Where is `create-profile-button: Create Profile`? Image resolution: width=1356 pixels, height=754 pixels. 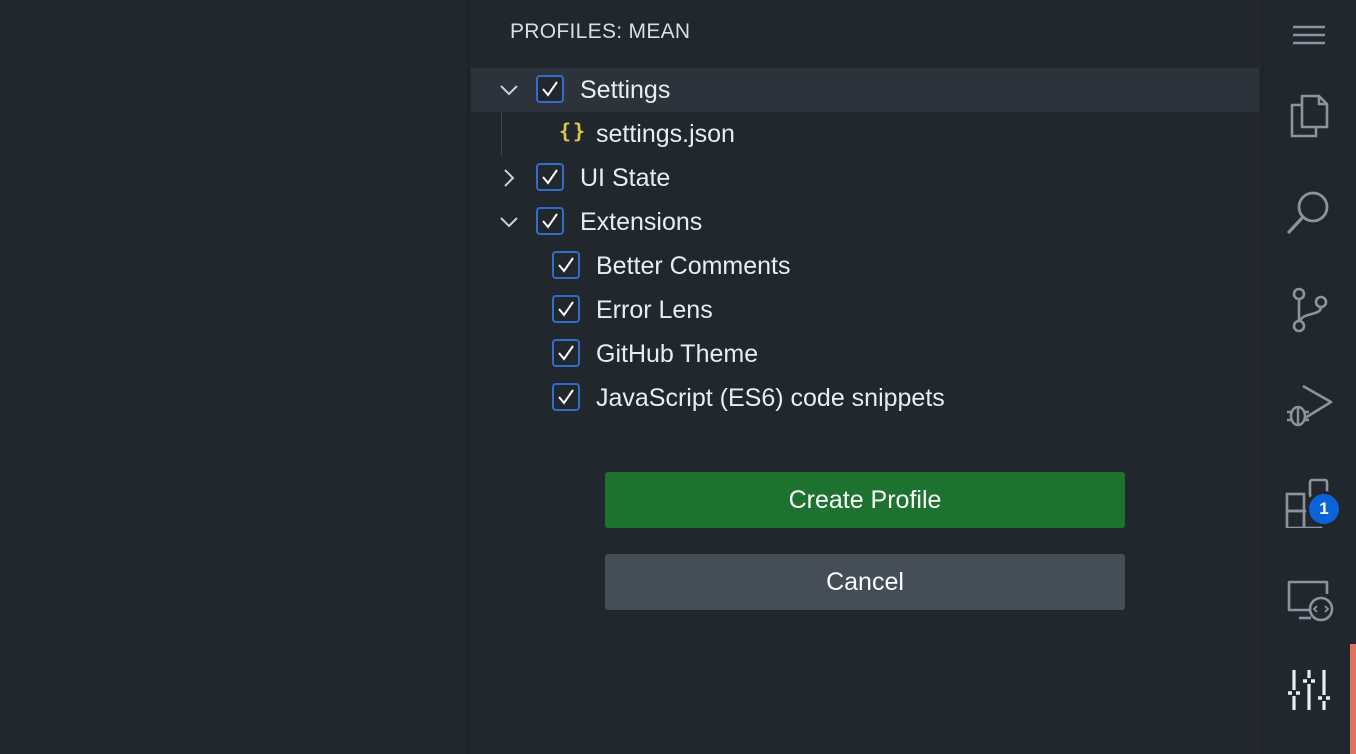 create-profile-button: Create Profile is located at coordinates (865, 500).